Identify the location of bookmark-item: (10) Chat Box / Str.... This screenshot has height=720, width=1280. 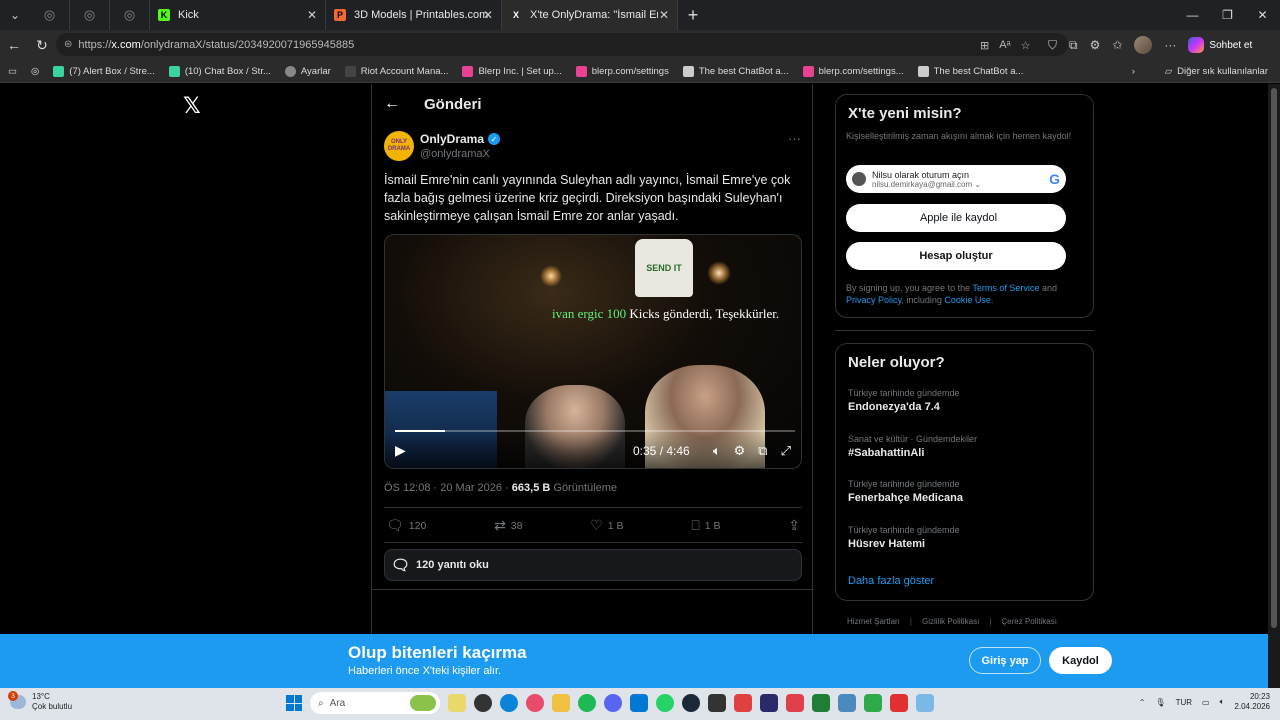
(219, 71).